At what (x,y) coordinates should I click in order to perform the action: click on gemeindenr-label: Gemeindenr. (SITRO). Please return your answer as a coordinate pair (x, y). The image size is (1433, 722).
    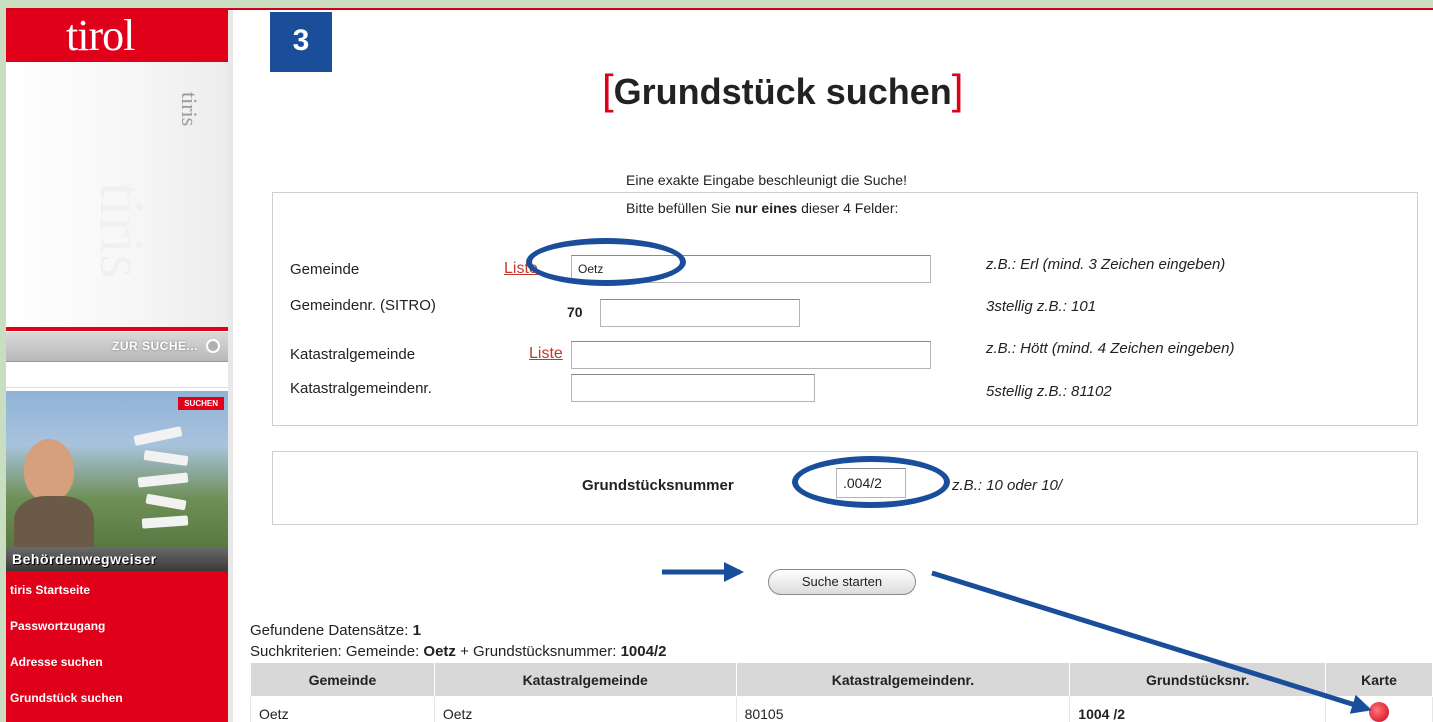
    Looking at the image, I should click on (363, 305).